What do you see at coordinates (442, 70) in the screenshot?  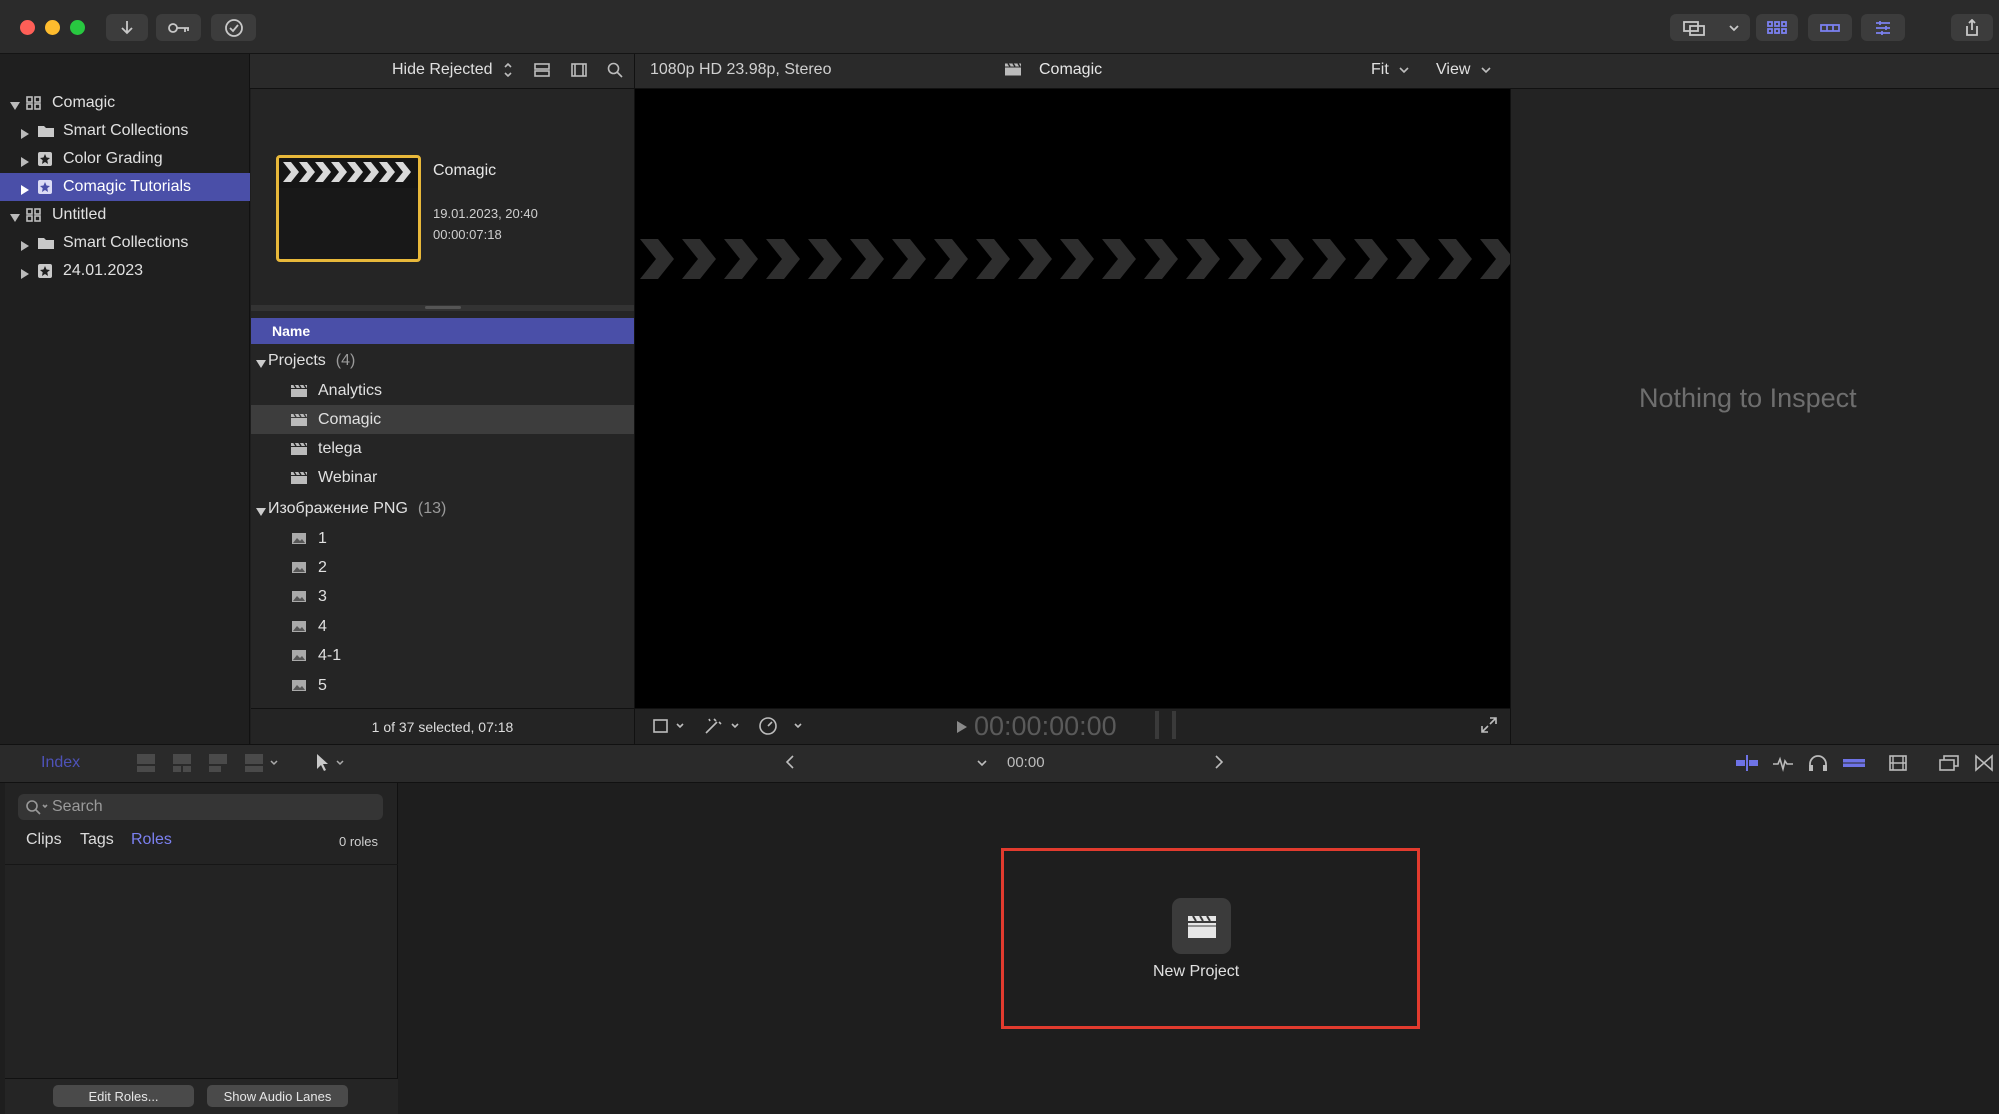 I see `hide-rejected-filter: Hide Rejected` at bounding box center [442, 70].